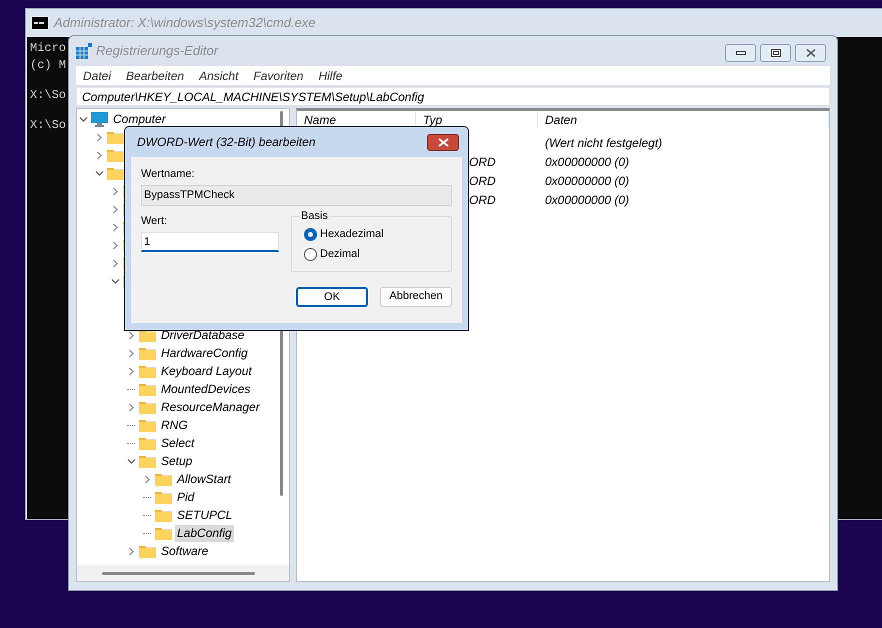 This screenshot has height=628, width=882. Describe the element at coordinates (185, 497) in the screenshot. I see `tree-item: Pid` at that location.